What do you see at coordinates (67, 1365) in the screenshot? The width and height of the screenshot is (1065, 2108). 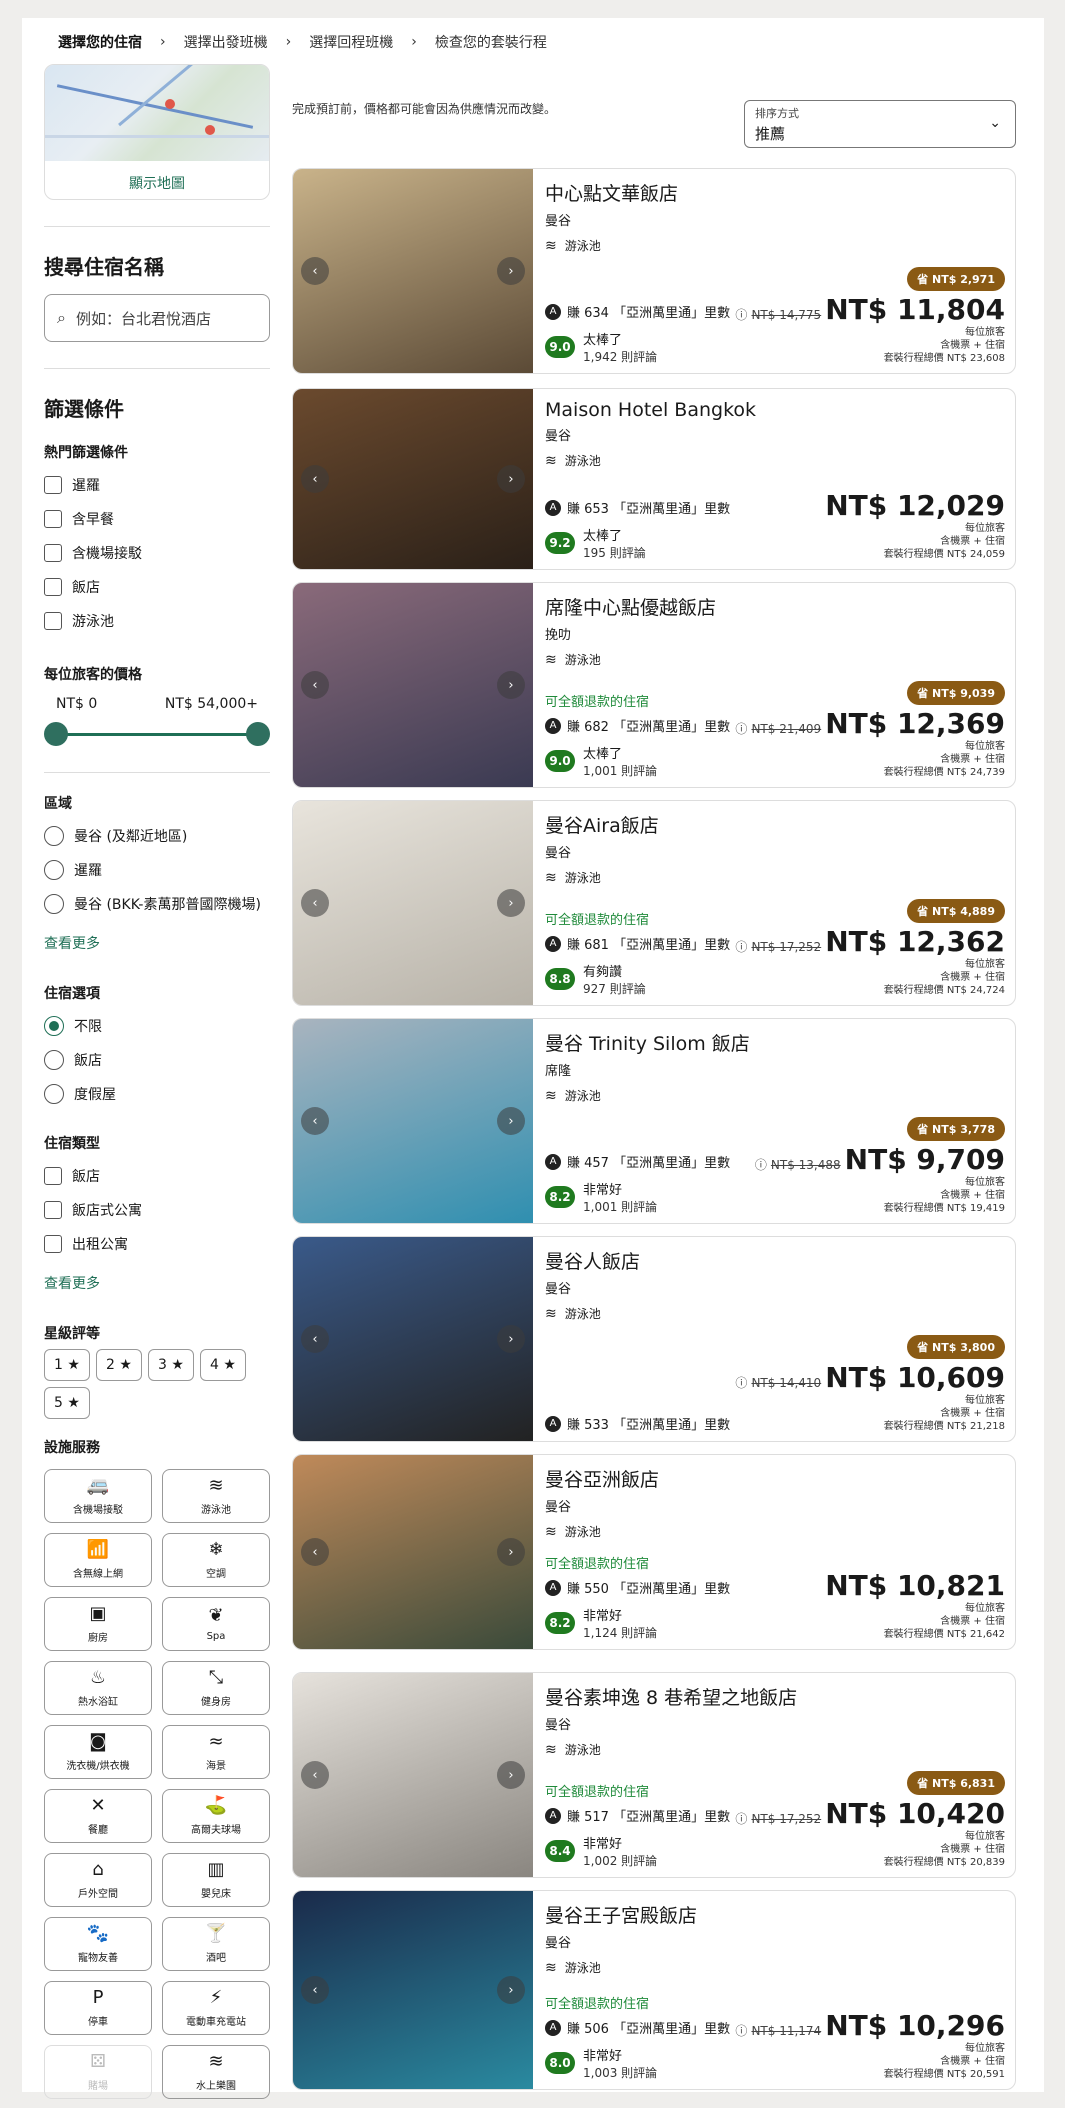 I see `star-rating-button: 1 ★` at bounding box center [67, 1365].